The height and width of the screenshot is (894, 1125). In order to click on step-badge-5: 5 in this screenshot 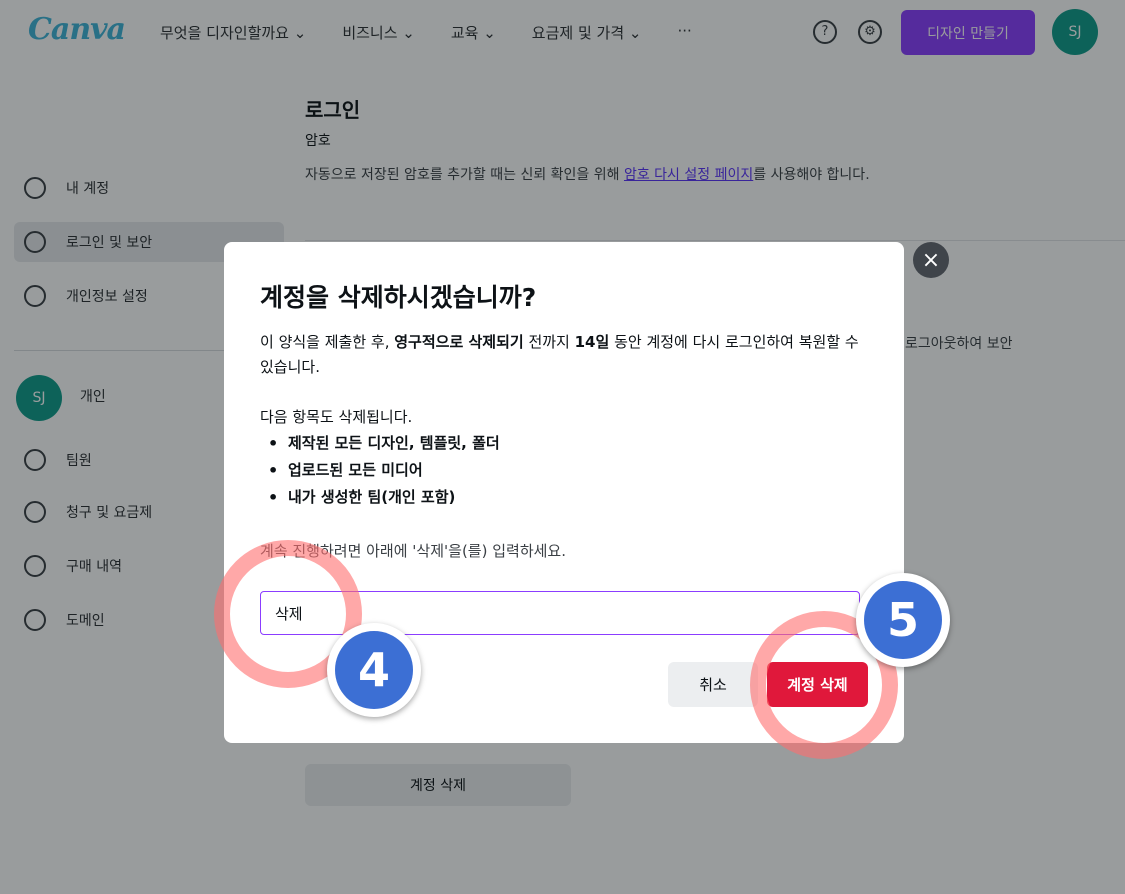, I will do `click(903, 620)`.